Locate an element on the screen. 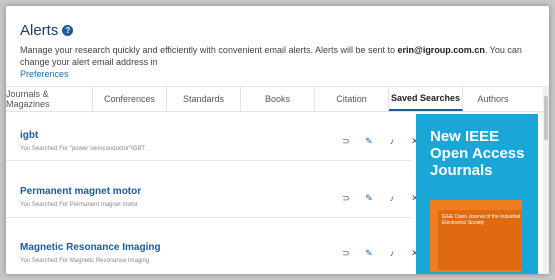 This screenshot has width=555, height=280. preferences-link: Preferences is located at coordinates (44, 74).